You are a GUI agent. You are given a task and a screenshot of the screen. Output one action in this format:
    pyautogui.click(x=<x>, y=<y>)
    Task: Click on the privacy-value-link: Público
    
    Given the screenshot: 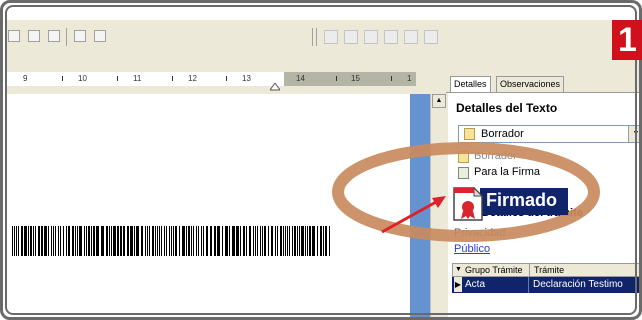 What is the action you would take?
    pyautogui.click(x=472, y=249)
    